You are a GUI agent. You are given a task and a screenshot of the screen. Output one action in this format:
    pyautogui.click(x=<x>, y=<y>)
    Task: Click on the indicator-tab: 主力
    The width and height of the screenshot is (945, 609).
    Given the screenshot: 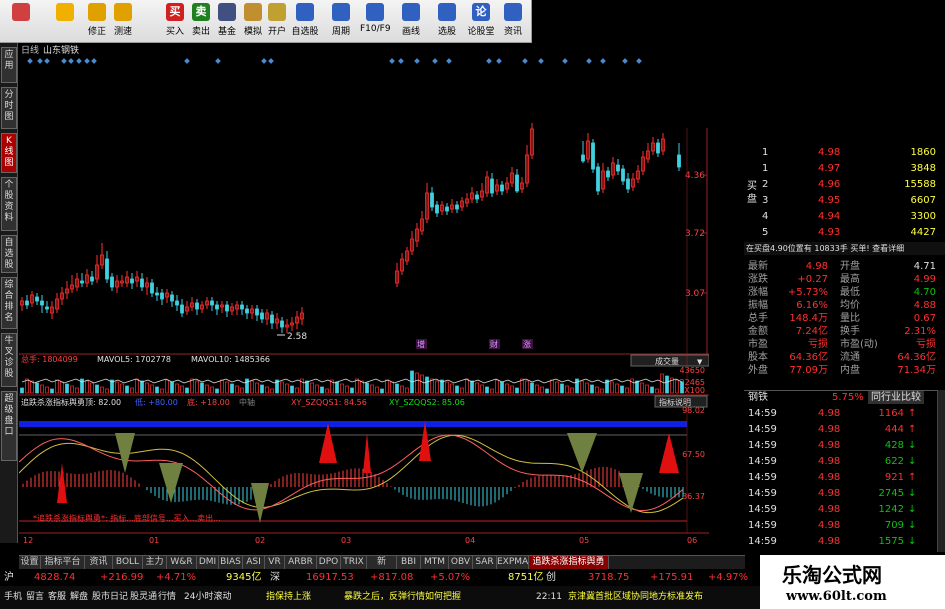 What is the action you would take?
    pyautogui.click(x=155, y=562)
    